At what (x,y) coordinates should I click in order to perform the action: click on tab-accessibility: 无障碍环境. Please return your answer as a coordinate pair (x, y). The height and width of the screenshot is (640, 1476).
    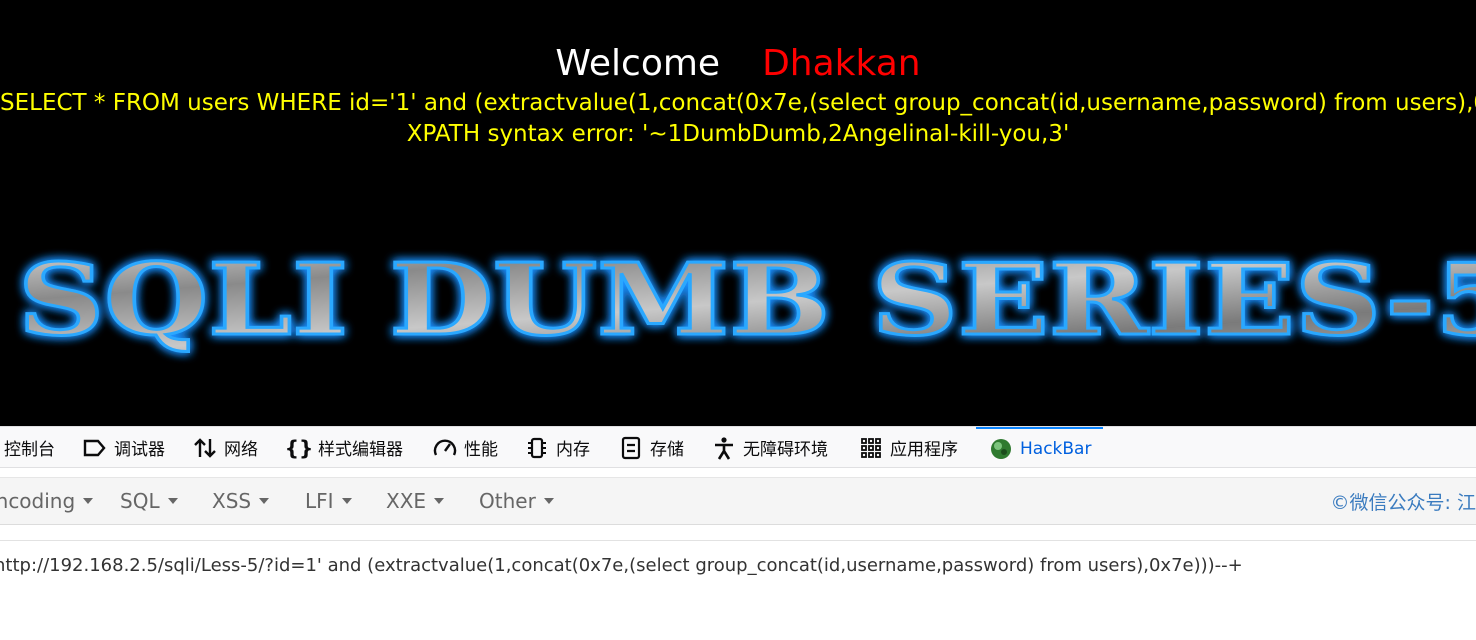
    Looking at the image, I should click on (769, 447).